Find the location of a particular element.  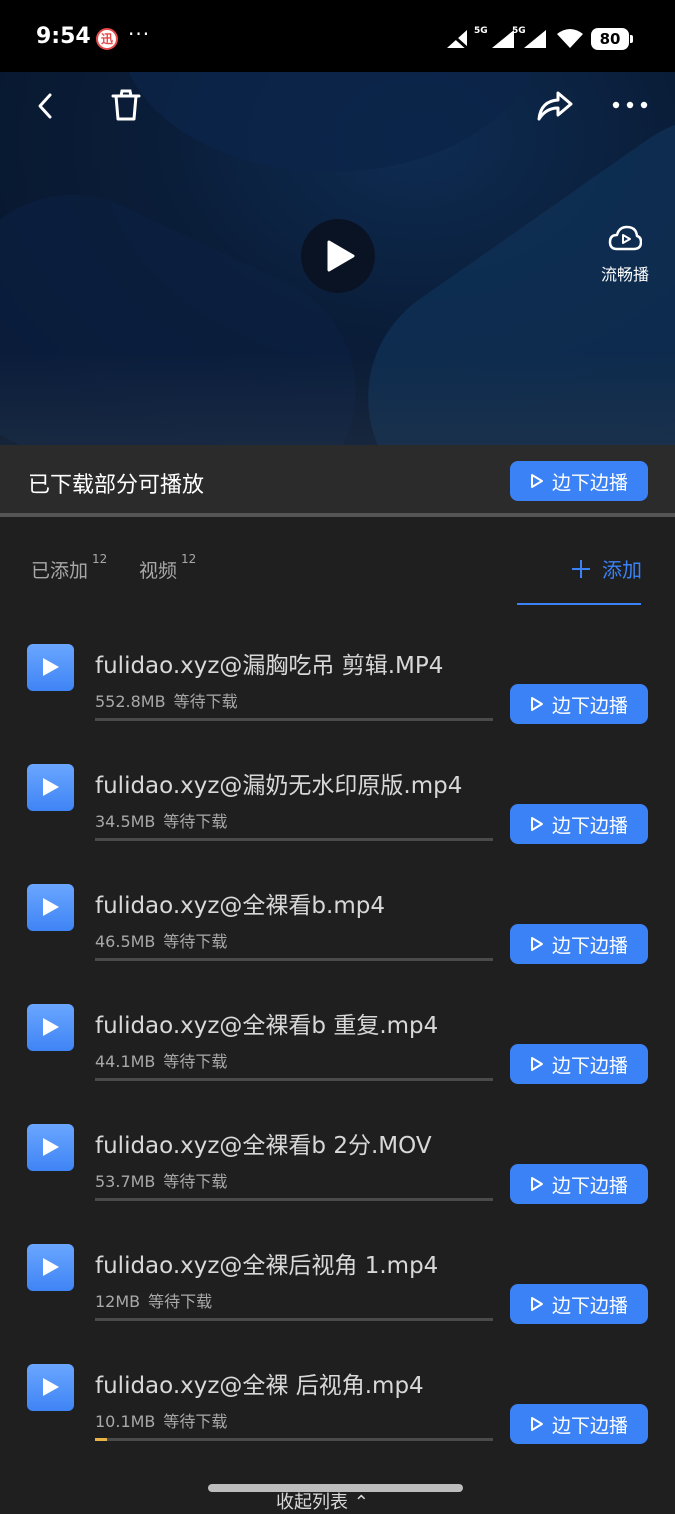

file-meta: 34.5MB 等待下载 is located at coordinates (161, 820).